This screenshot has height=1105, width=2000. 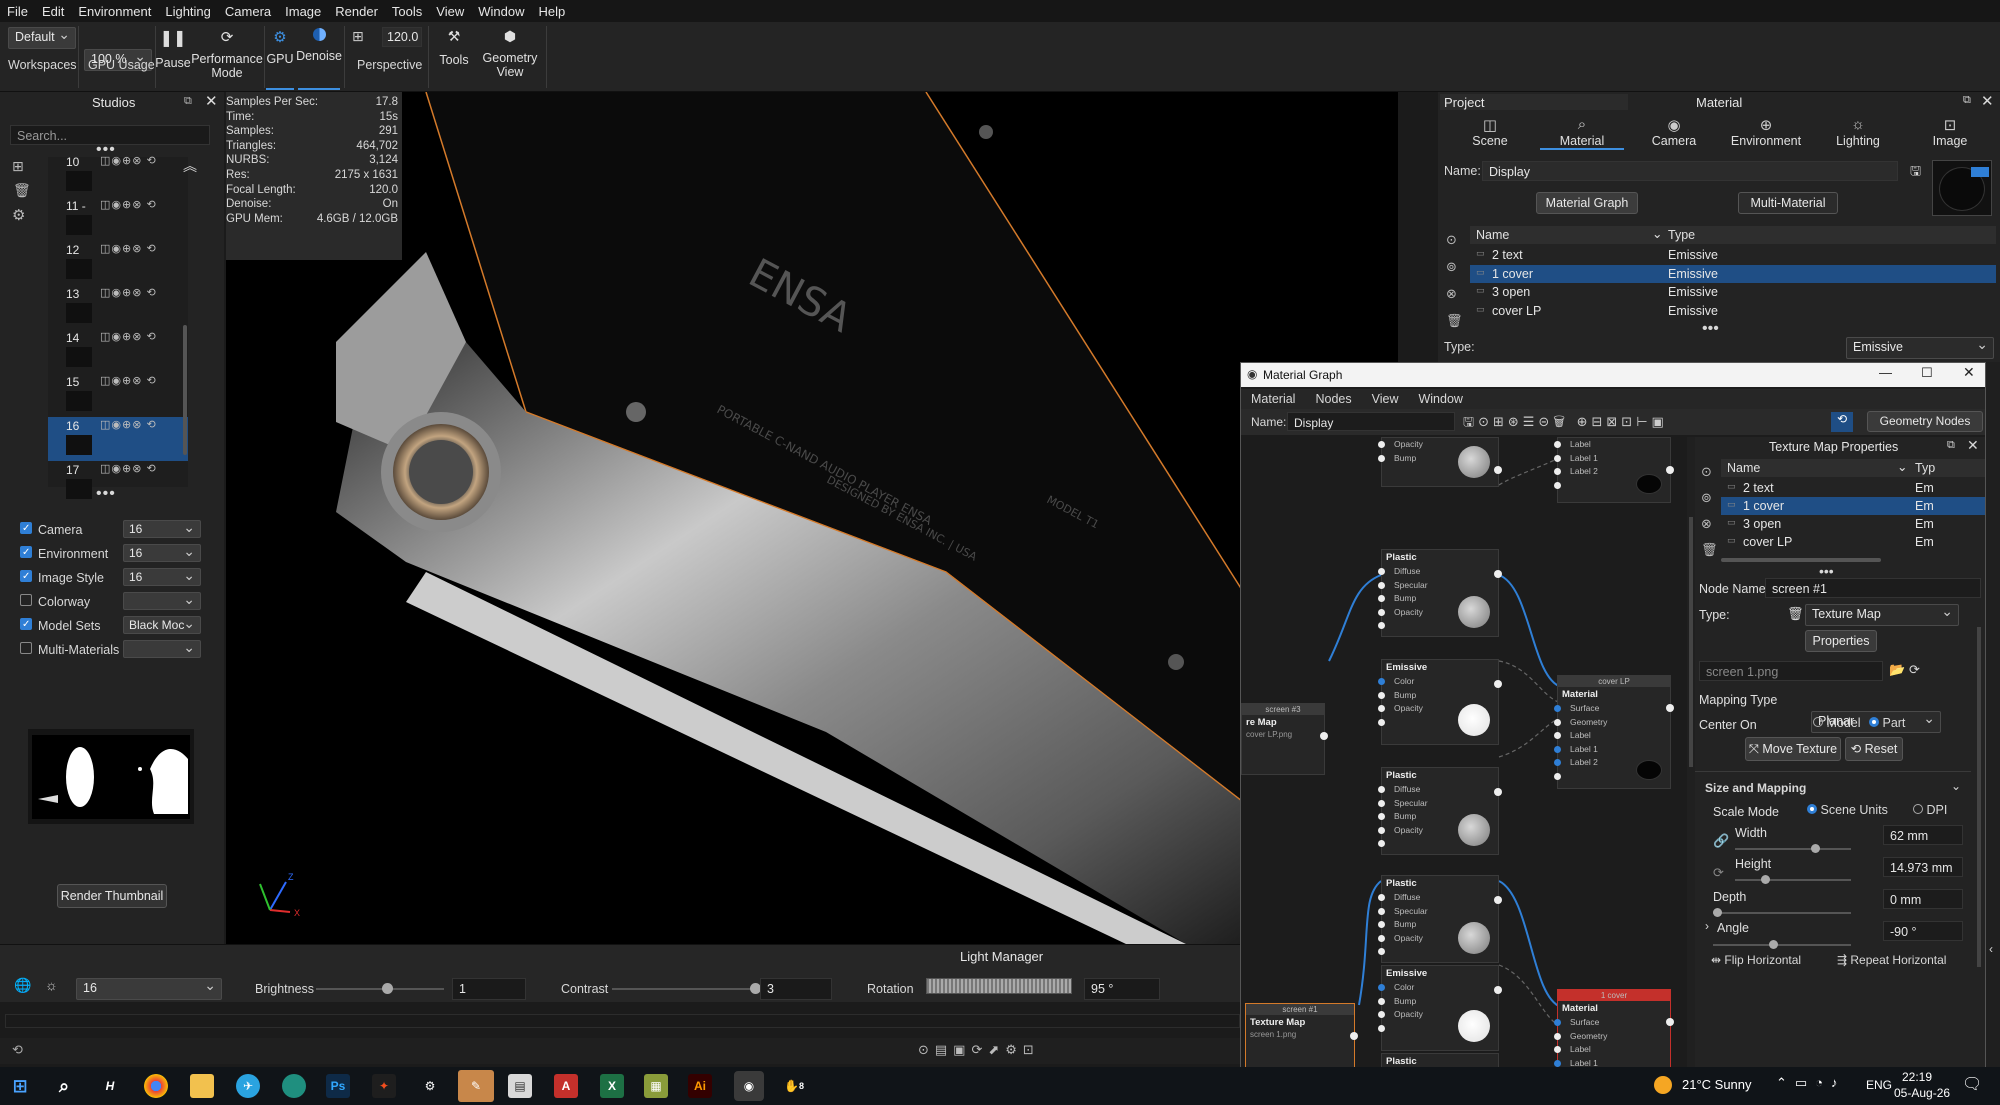 What do you see at coordinates (1979, 797) in the screenshot?
I see `tmp-scrollbar` at bounding box center [1979, 797].